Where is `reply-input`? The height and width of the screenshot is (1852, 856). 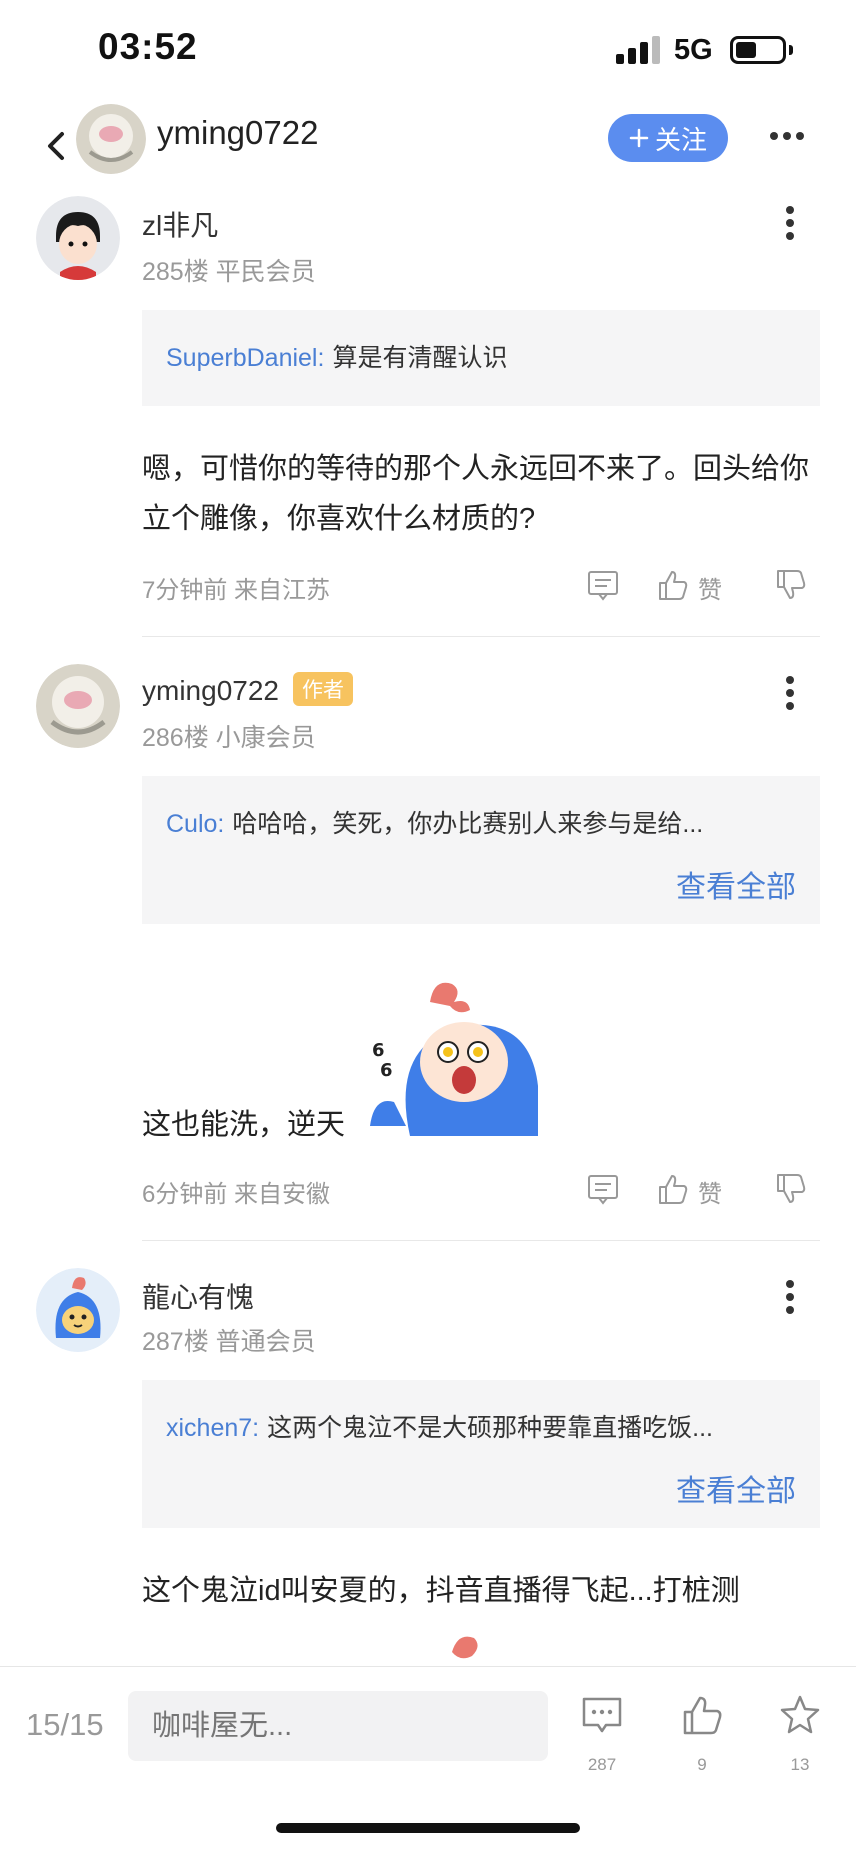
reply-input is located at coordinates (338, 1726).